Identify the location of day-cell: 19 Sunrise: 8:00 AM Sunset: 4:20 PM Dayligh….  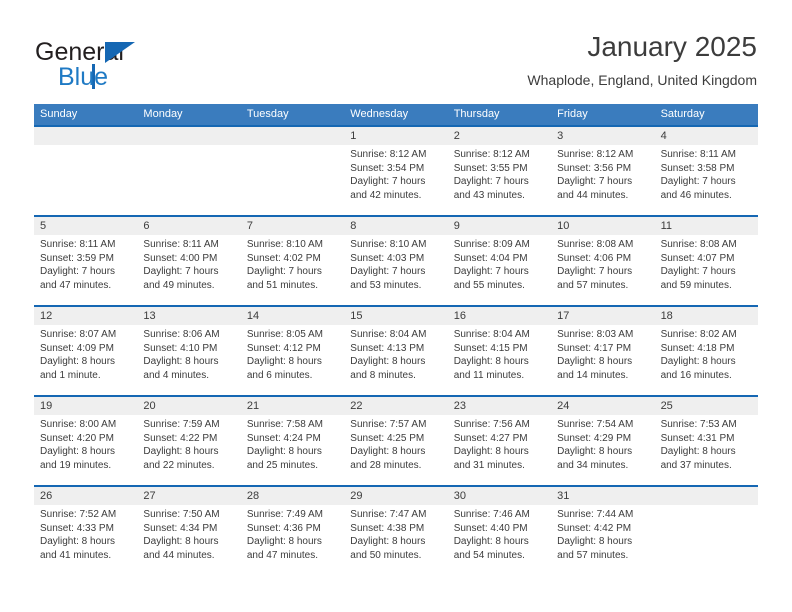
(86, 441).